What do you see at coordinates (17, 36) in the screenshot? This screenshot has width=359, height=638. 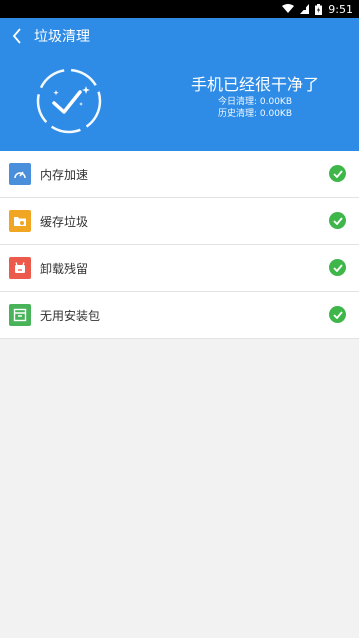 I see `back-icon` at bounding box center [17, 36].